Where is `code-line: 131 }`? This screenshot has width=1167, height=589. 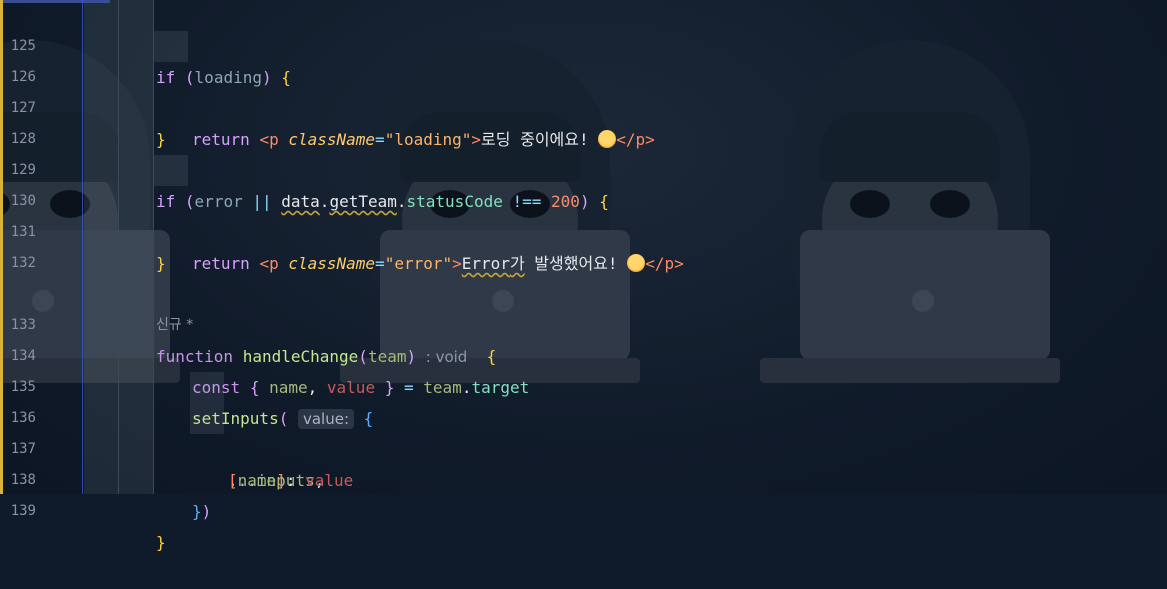 code-line: 131 } is located at coordinates (583, 229).